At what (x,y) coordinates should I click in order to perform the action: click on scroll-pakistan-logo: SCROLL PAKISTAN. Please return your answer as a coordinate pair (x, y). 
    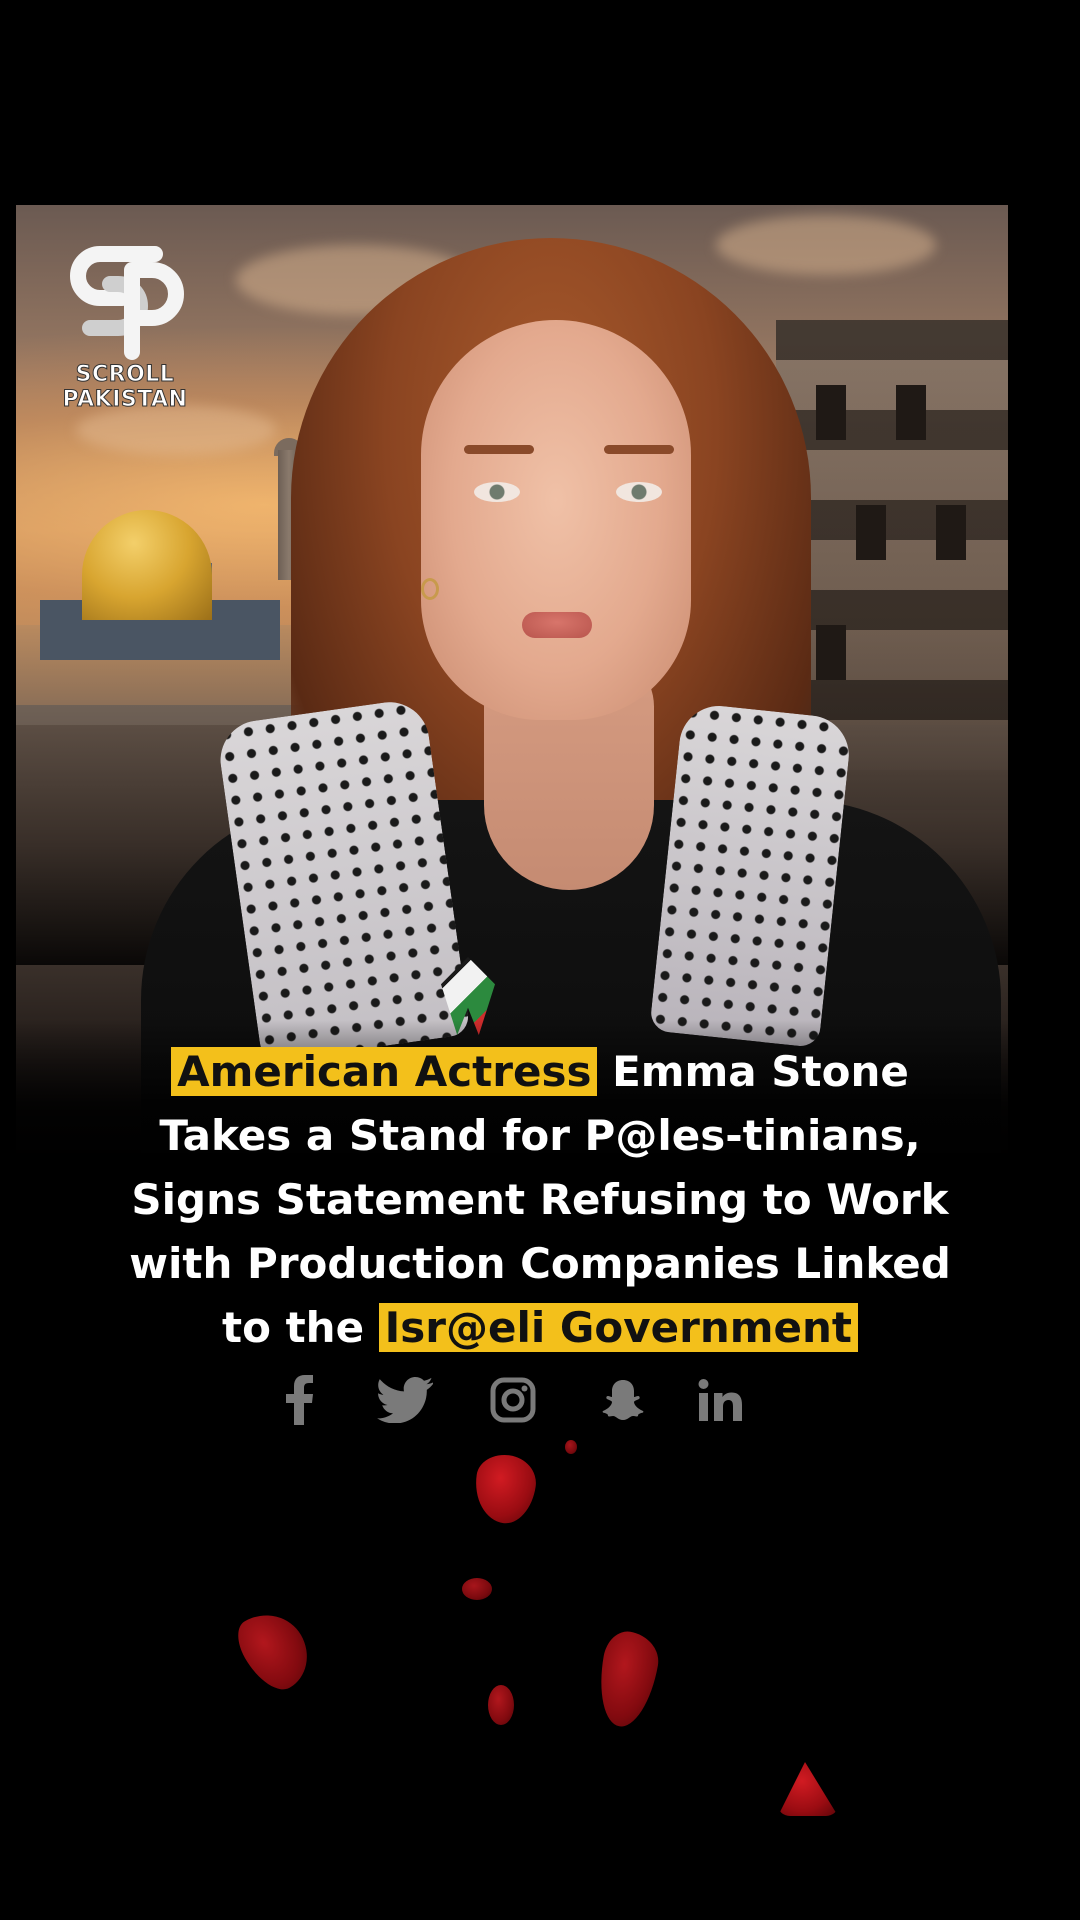
    Looking at the image, I should click on (125, 330).